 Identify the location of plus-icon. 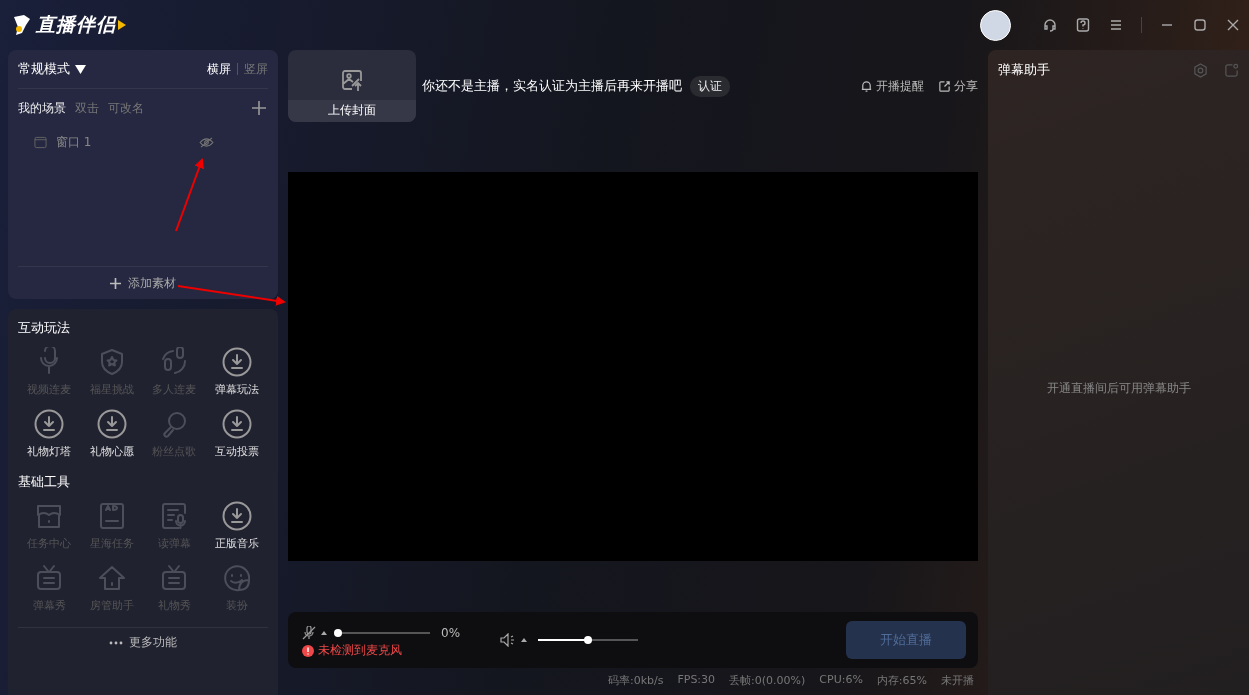
(115, 283).